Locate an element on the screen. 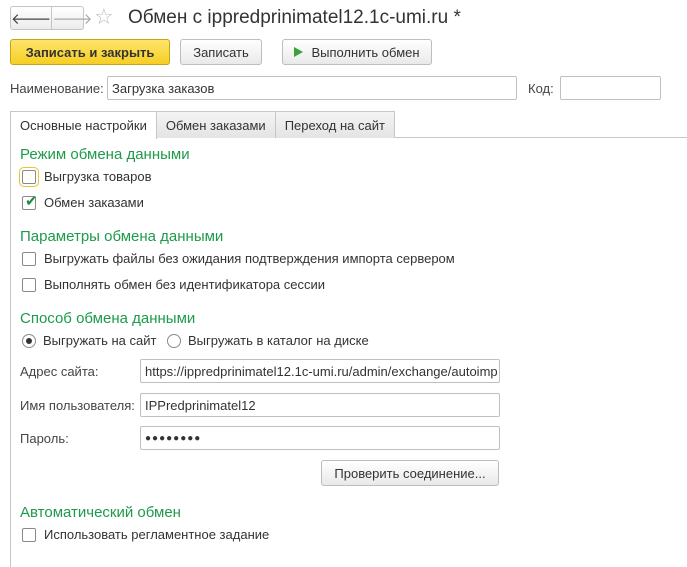  no-wait-checkbox is located at coordinates (29, 258).